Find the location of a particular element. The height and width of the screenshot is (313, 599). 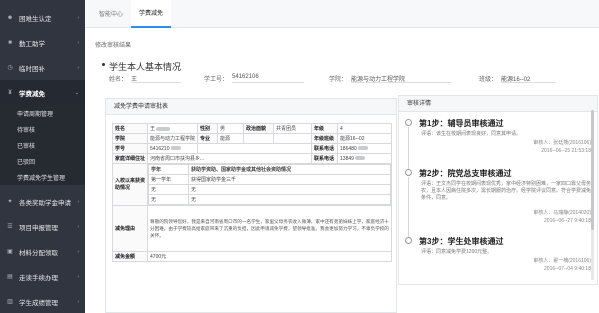

step-title: 第1步：辅导员审核通过 is located at coordinates (461, 123).